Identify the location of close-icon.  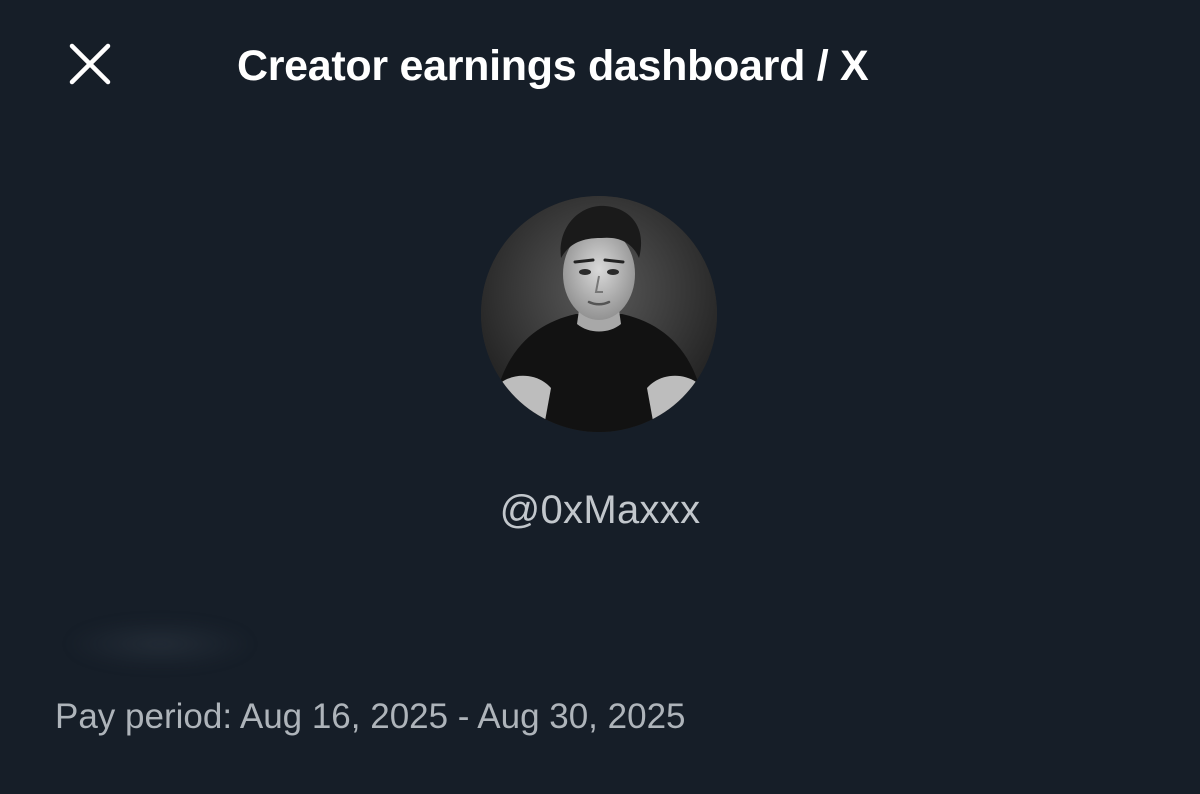
(90, 64).